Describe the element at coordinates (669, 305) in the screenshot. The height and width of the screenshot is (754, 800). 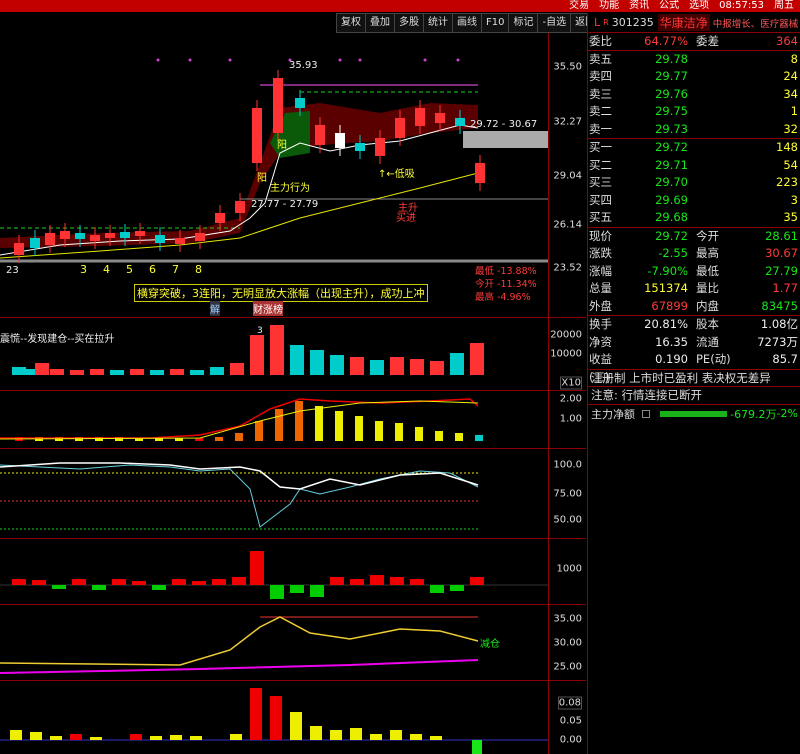
I see `stat-value: 67899` at that location.